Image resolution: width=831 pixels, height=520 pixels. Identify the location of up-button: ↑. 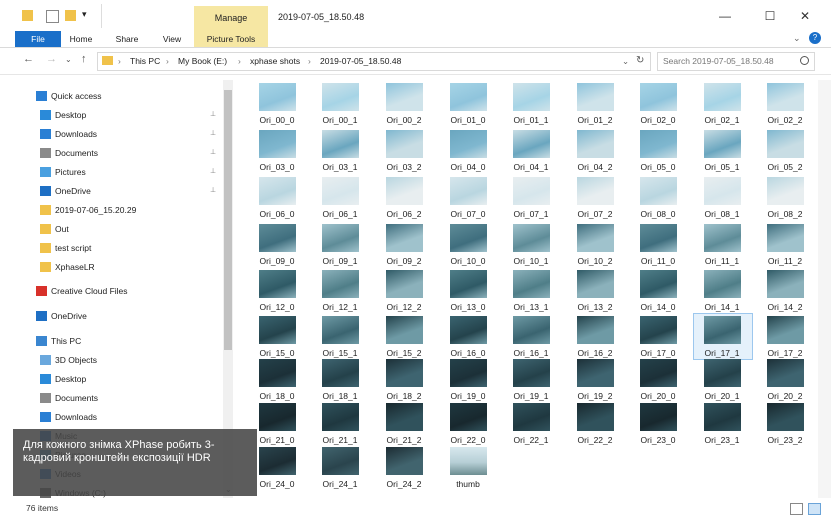
(84, 59).